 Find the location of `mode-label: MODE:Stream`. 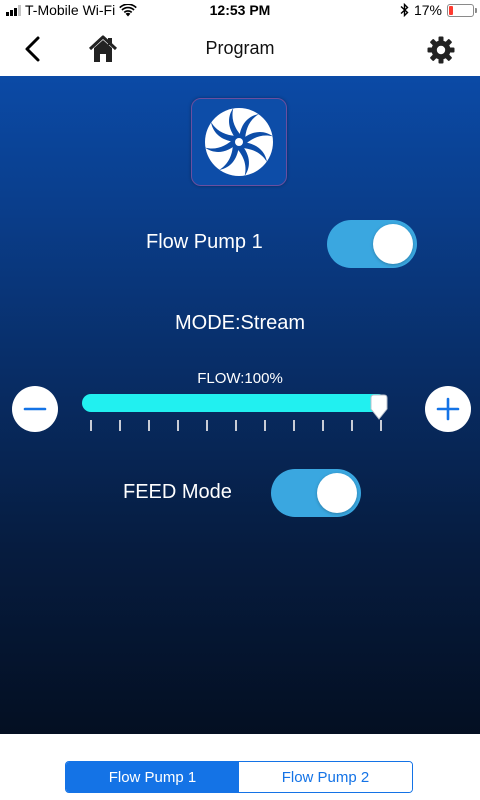

mode-label: MODE:Stream is located at coordinates (240, 323).